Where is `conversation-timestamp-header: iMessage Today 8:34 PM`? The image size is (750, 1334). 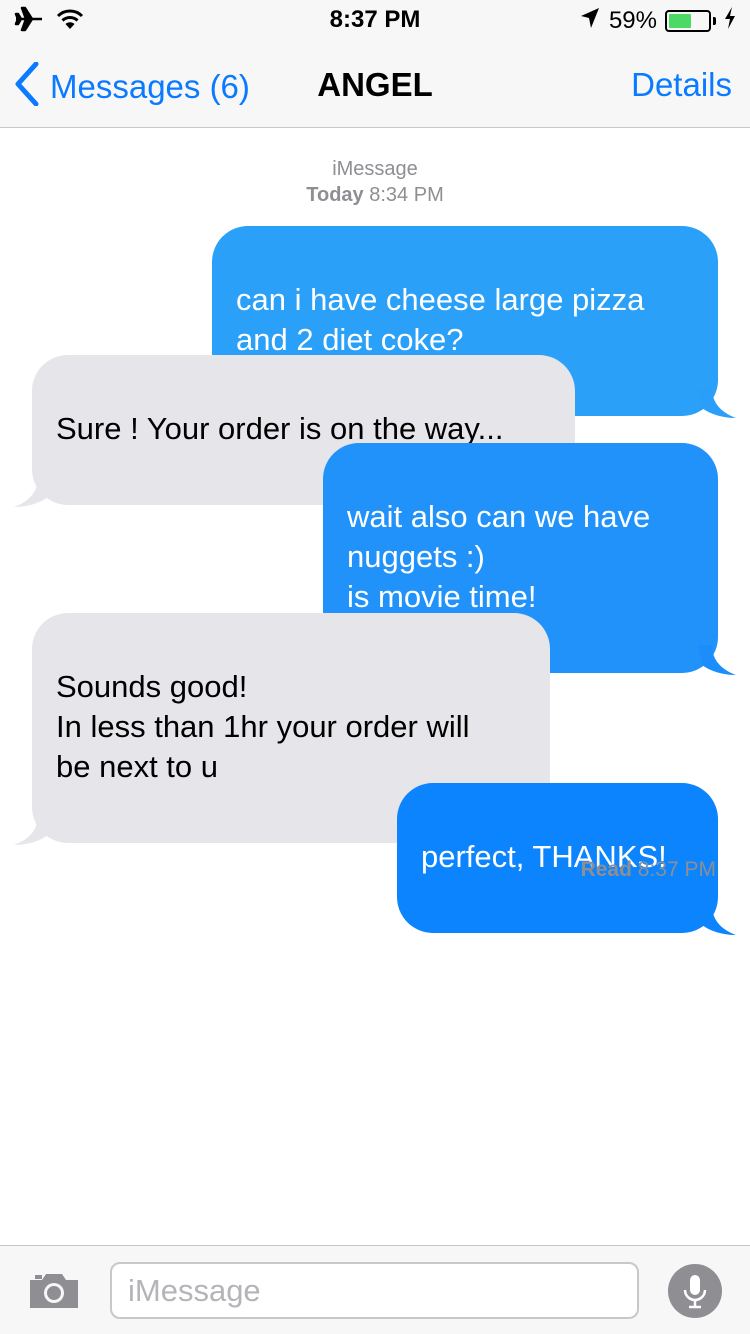 conversation-timestamp-header: iMessage Today 8:34 PM is located at coordinates (375, 182).